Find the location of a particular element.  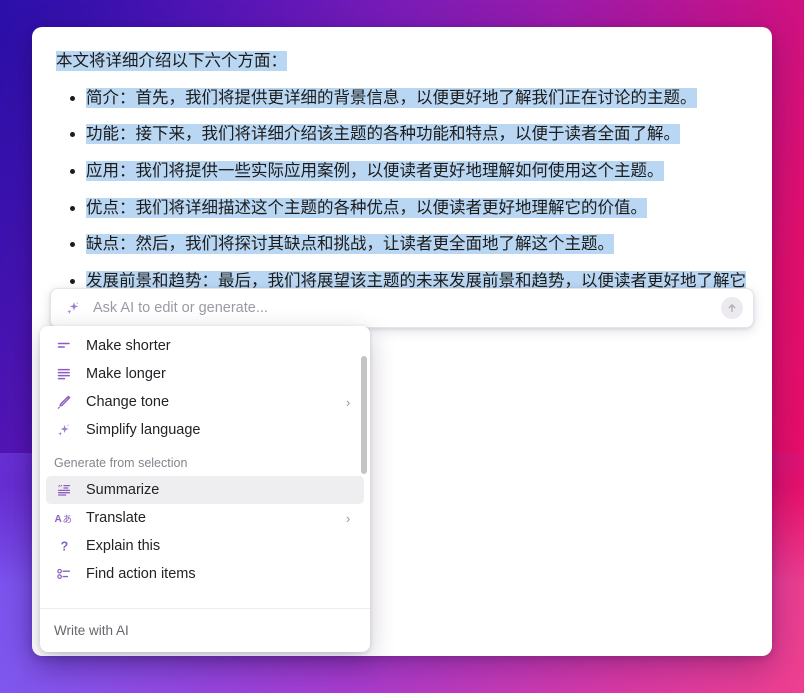

menu-item-summarize: Summarize is located at coordinates (205, 490).